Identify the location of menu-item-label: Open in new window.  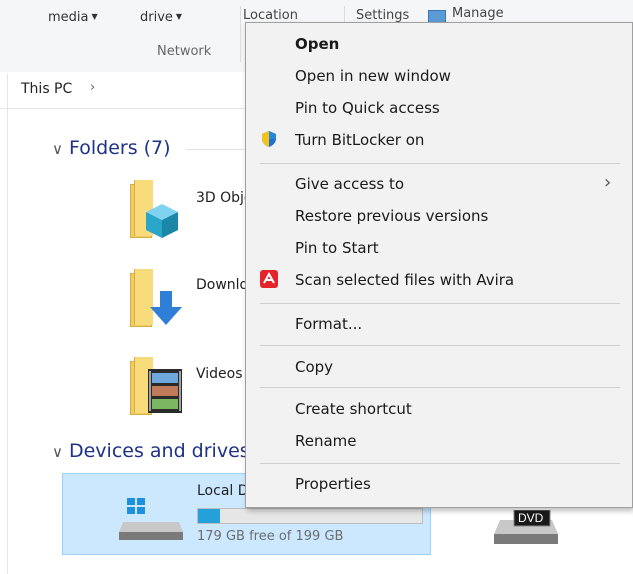
(373, 76).